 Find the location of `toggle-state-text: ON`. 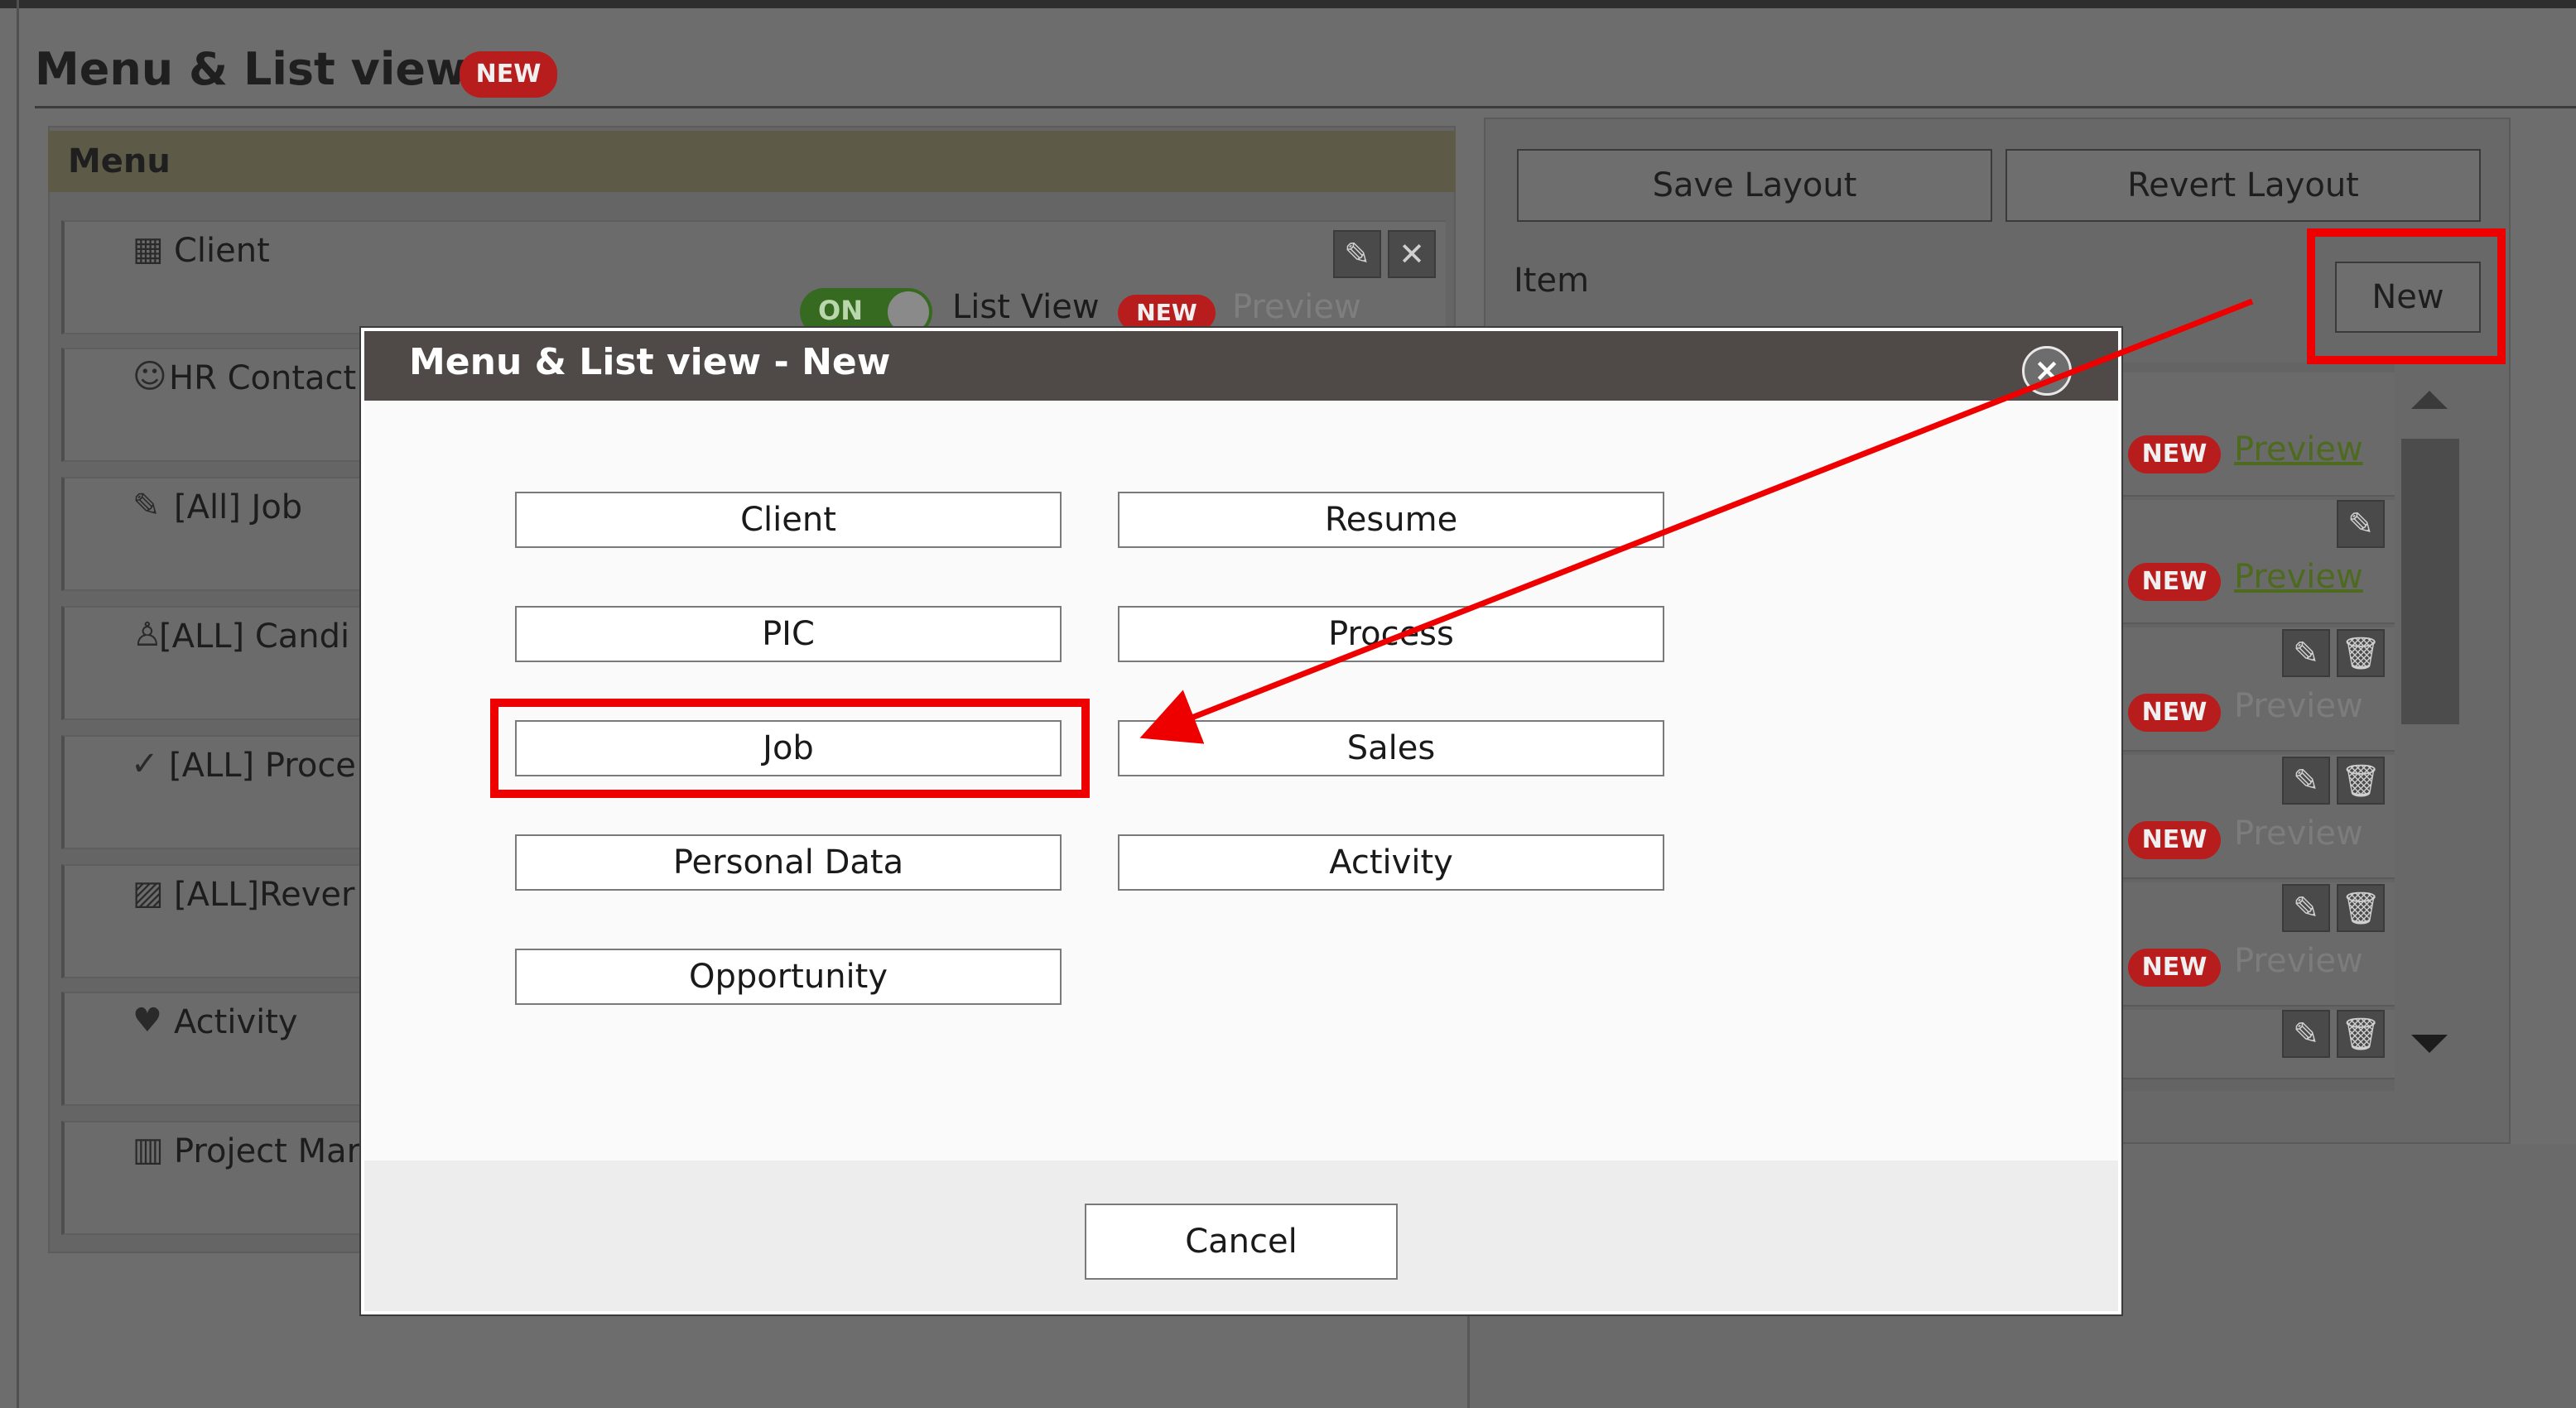

toggle-state-text: ON is located at coordinates (840, 310).